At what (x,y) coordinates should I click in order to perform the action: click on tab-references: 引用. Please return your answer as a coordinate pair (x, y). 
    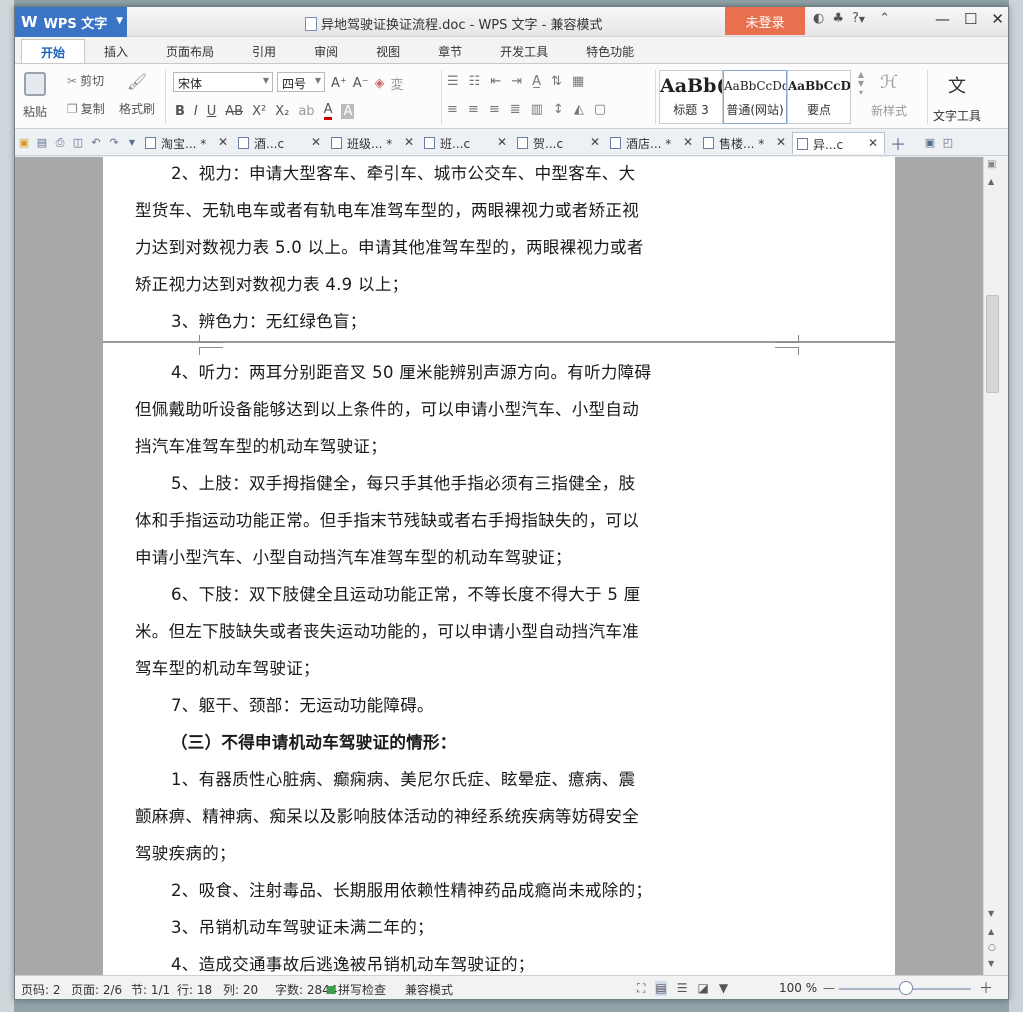
    Looking at the image, I should click on (264, 51).